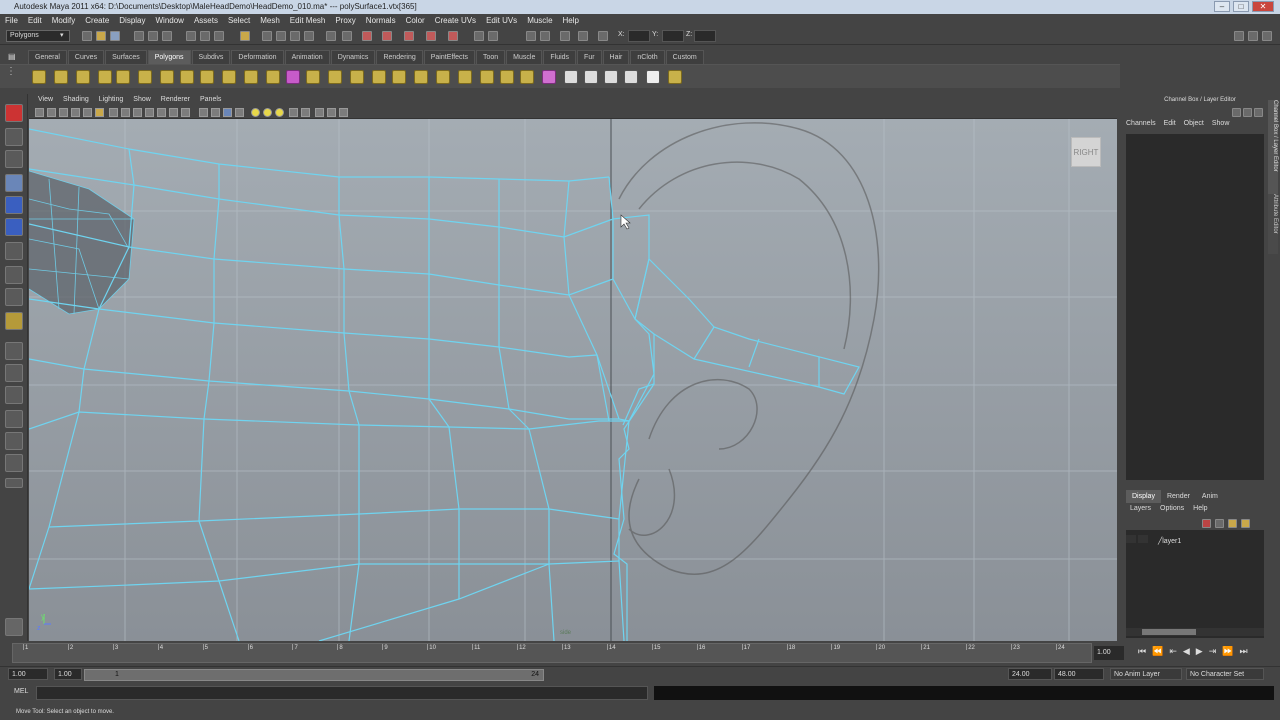 The height and width of the screenshot is (720, 1280). I want to click on menu-assets: Assets, so click(206, 20).